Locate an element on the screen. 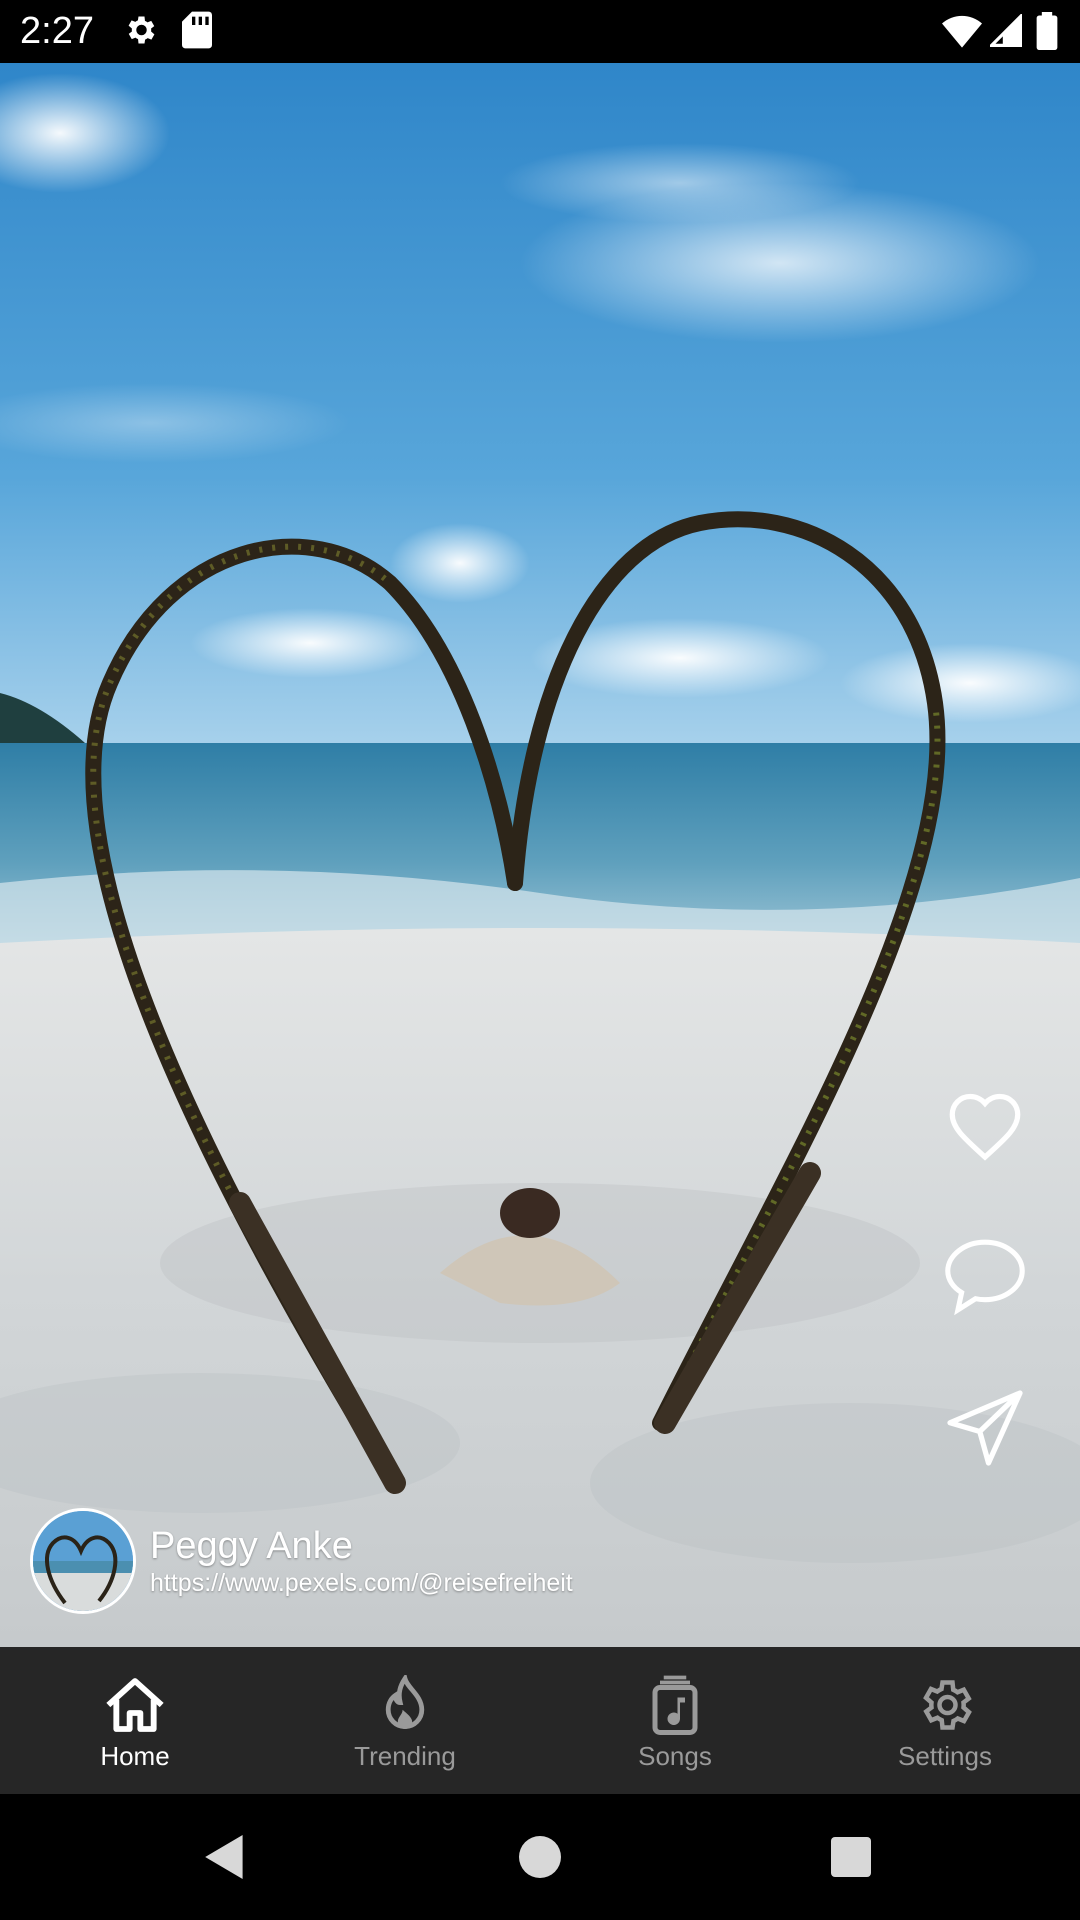 The image size is (1080, 1920). nav-item-songs: Songs is located at coordinates (675, 1720).